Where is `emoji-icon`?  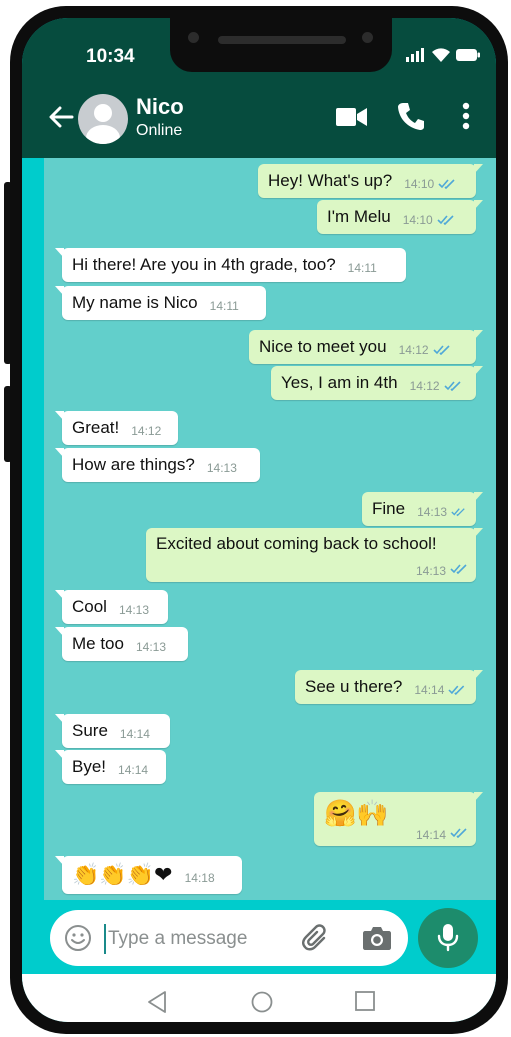 emoji-icon is located at coordinates (78, 938).